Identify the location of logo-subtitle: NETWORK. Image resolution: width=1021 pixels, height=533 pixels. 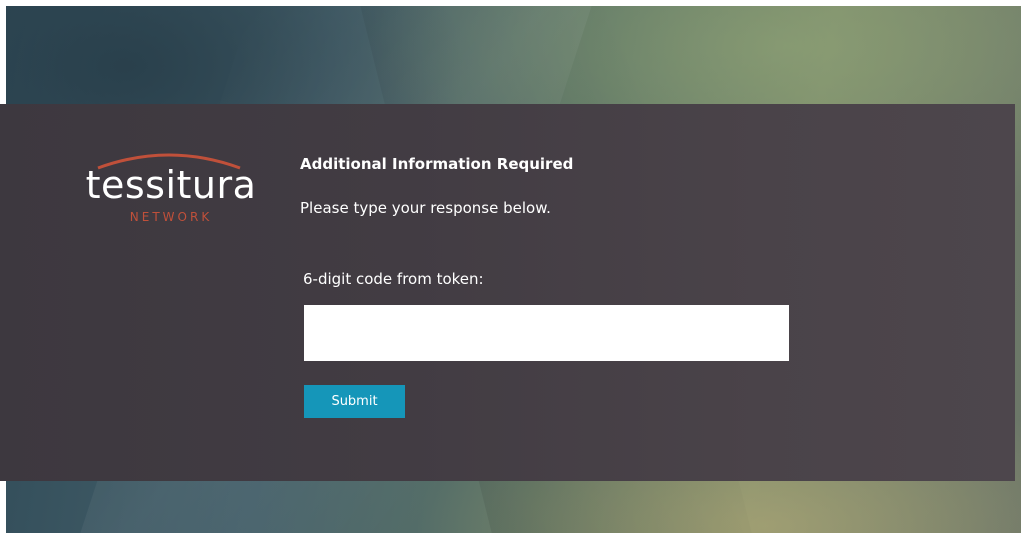
(171, 217).